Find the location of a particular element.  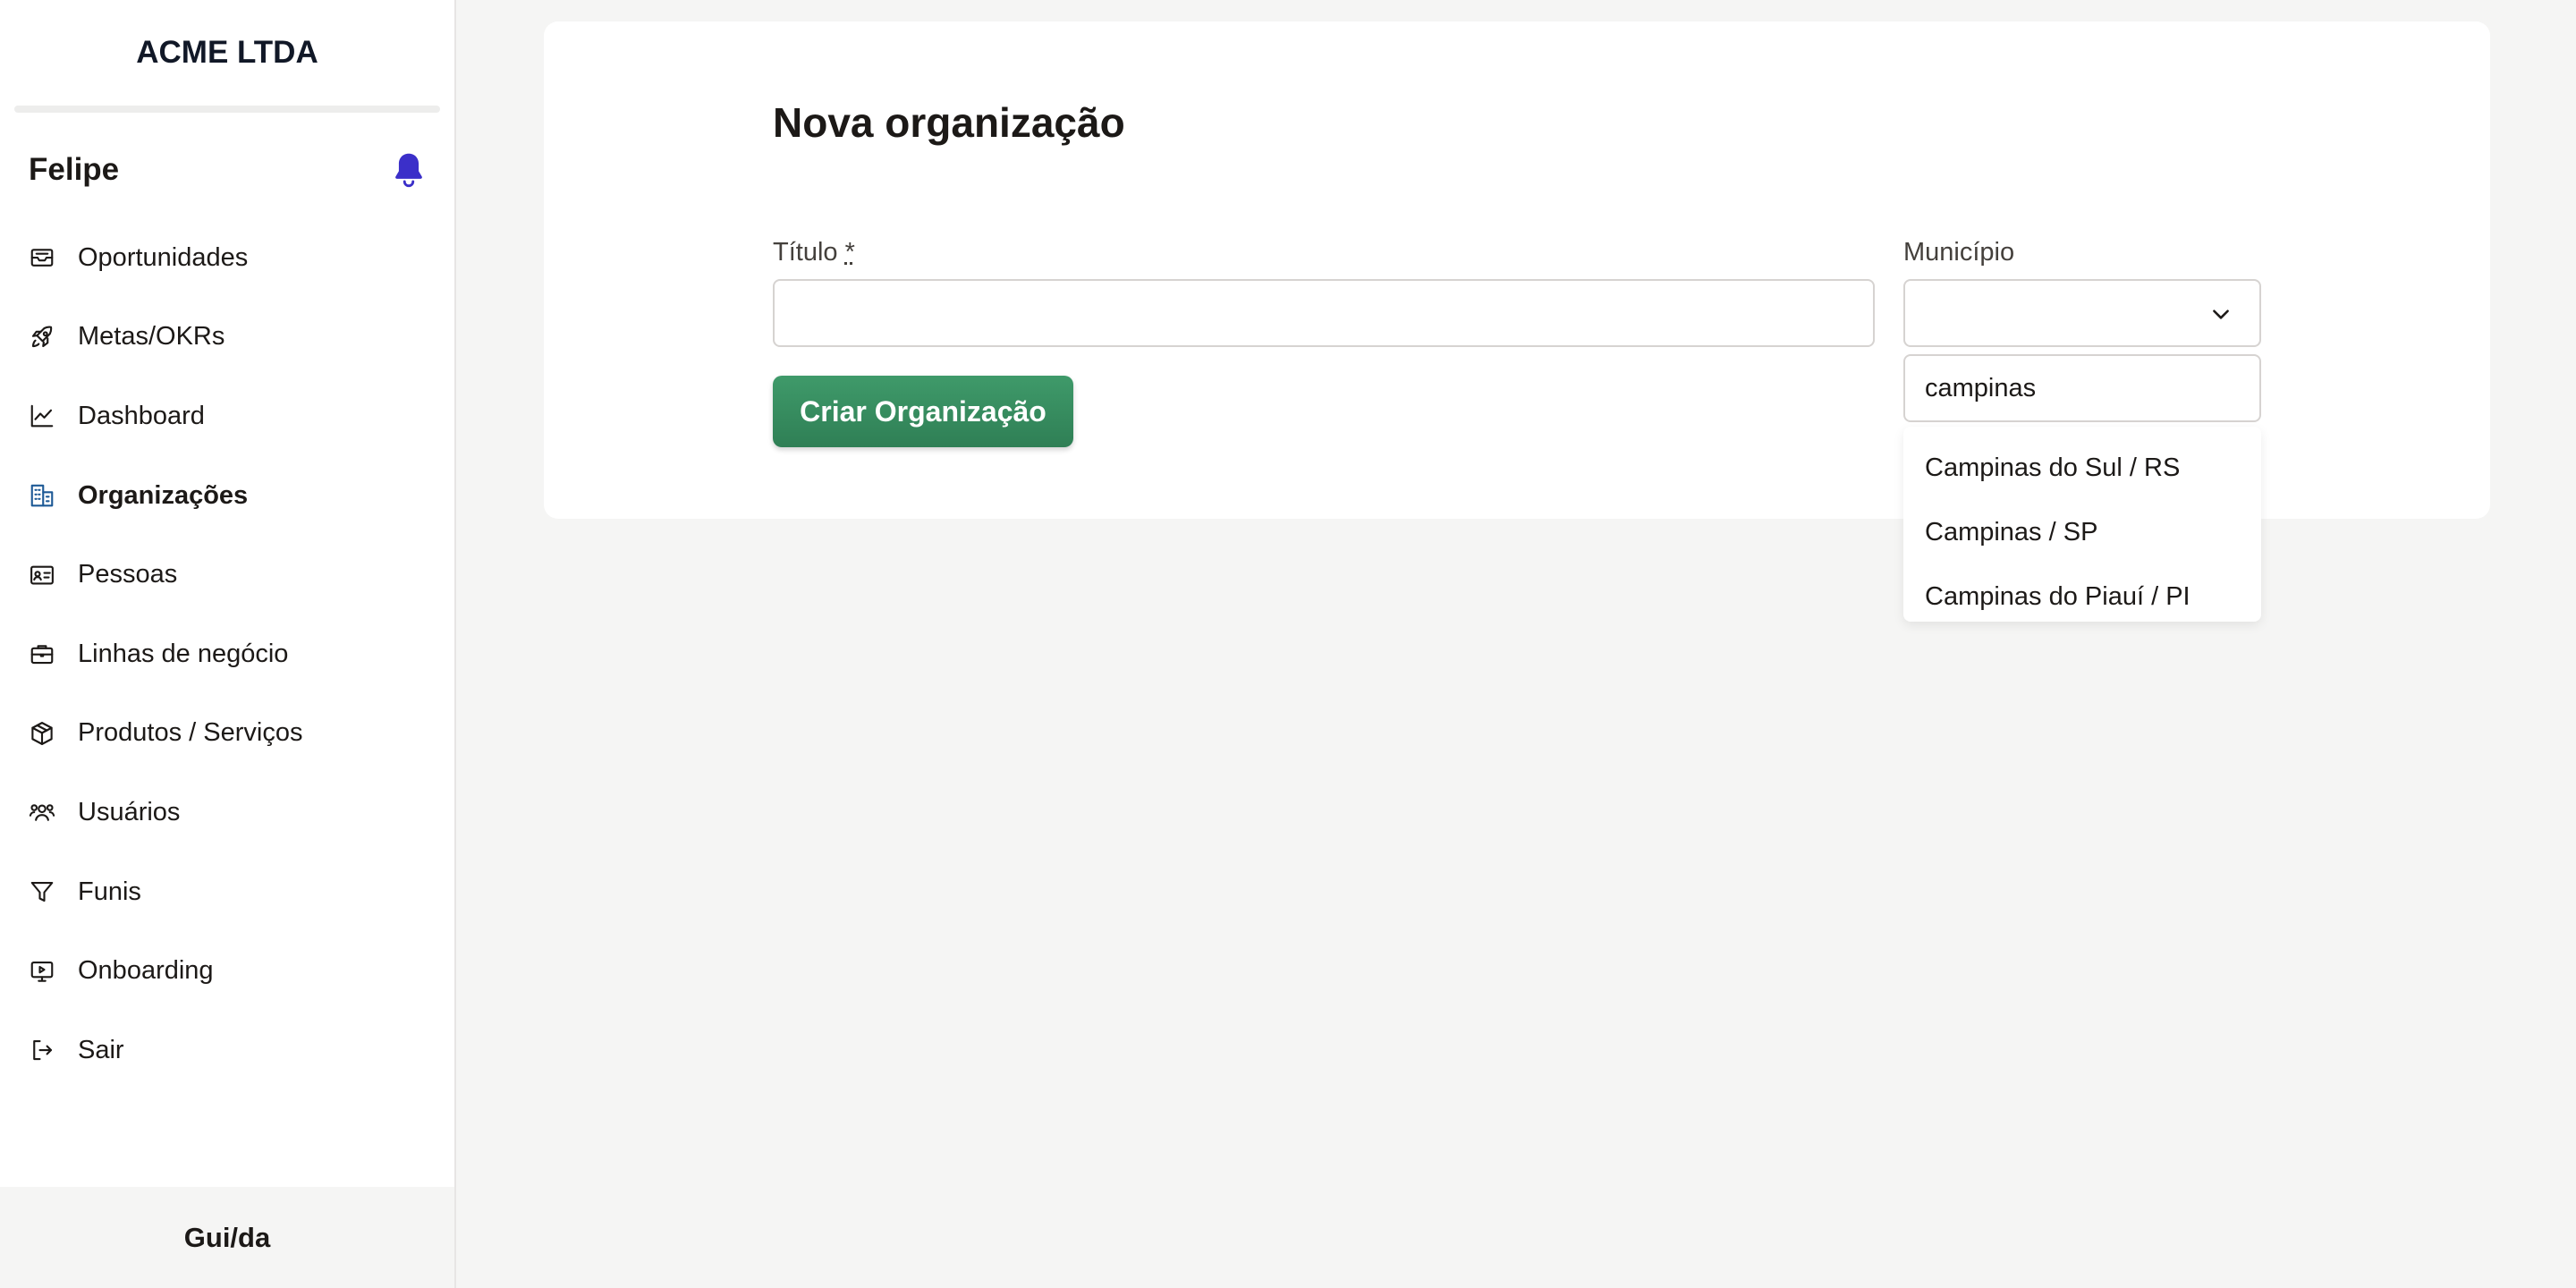

user-name: Felipe is located at coordinates (74, 169).